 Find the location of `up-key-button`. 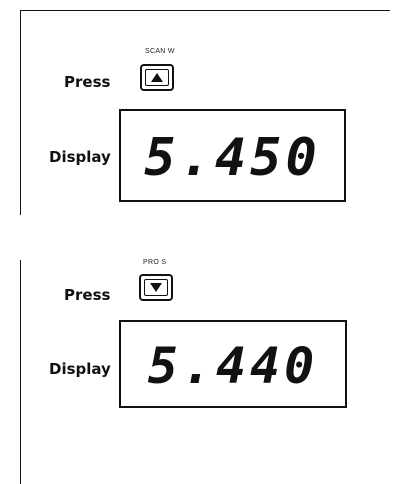

up-key-button is located at coordinates (157, 77).